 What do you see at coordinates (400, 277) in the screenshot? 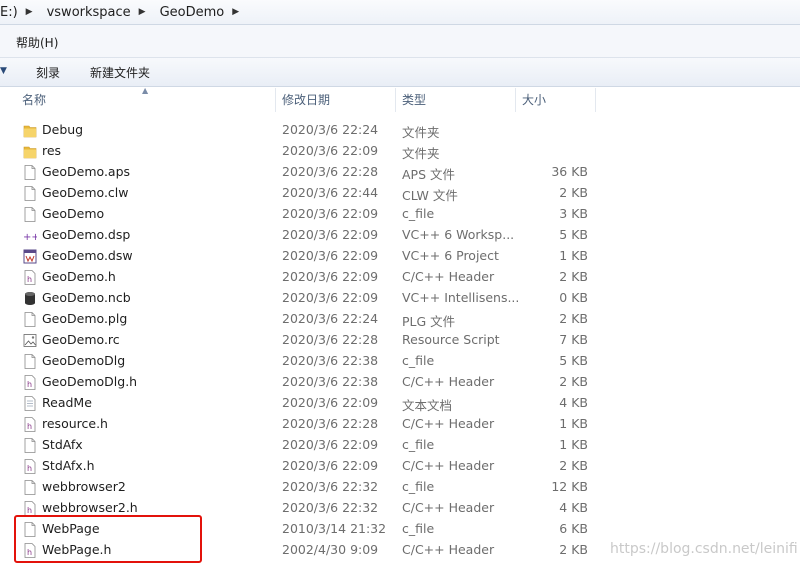
I see `file-row: h GeoDemo.h 2020/3/6 22:09 C/C++ Header 2 KB` at bounding box center [400, 277].